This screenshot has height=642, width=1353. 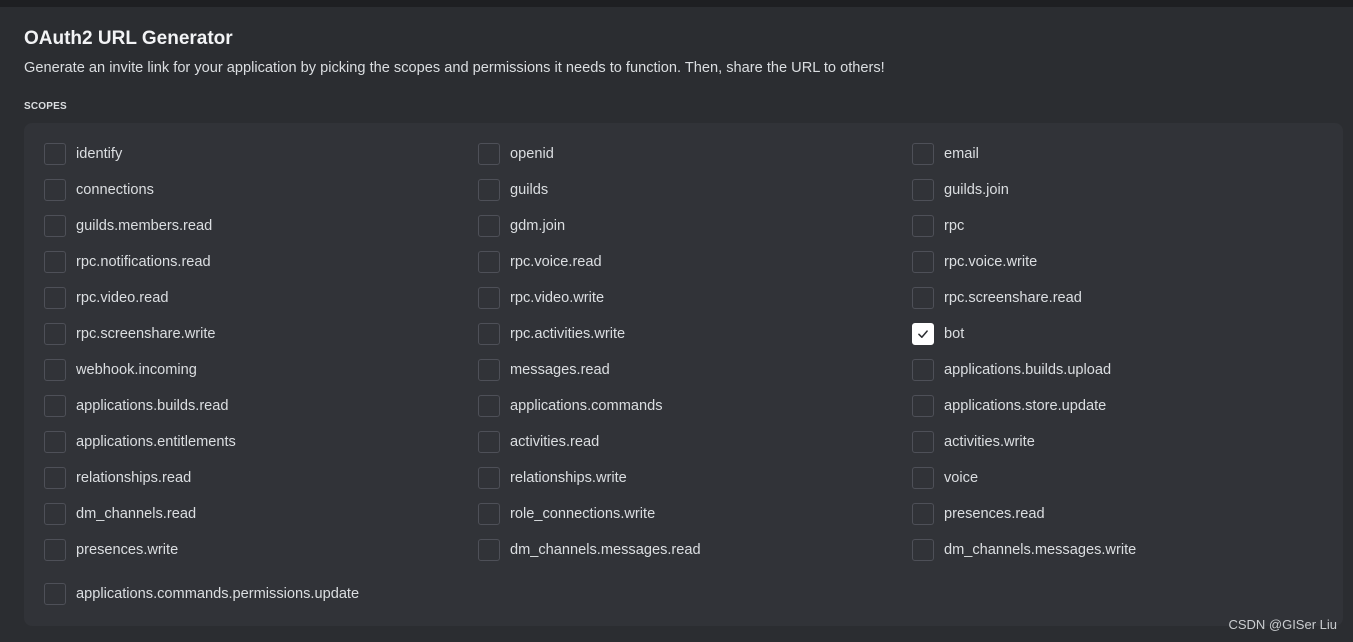 I want to click on scope-checkbox-item: rpc.notifications.read, so click(x=261, y=262).